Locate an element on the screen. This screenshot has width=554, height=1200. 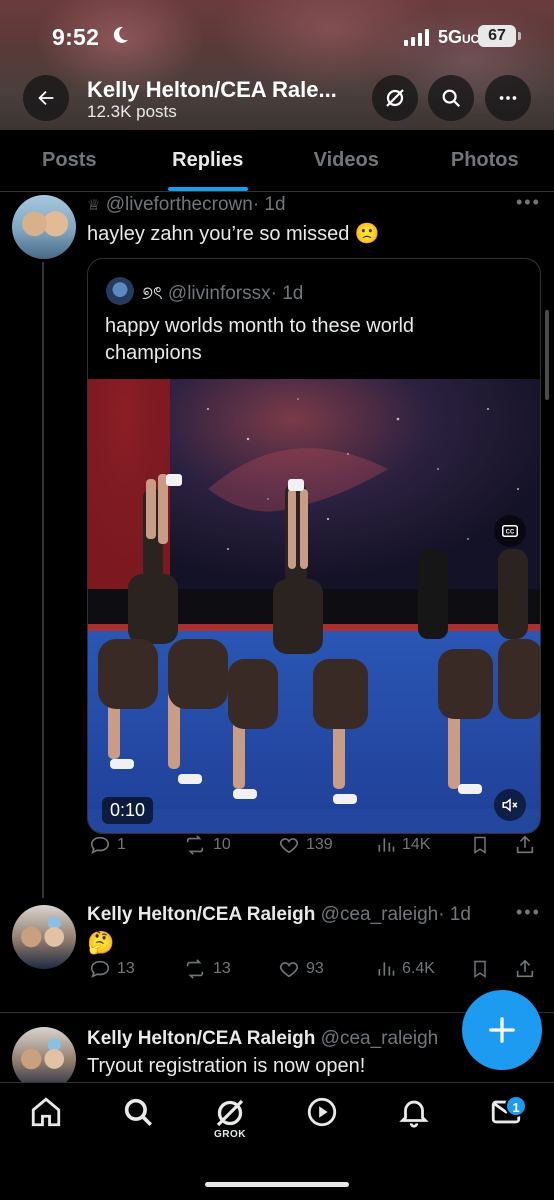
more-button is located at coordinates (508, 98).